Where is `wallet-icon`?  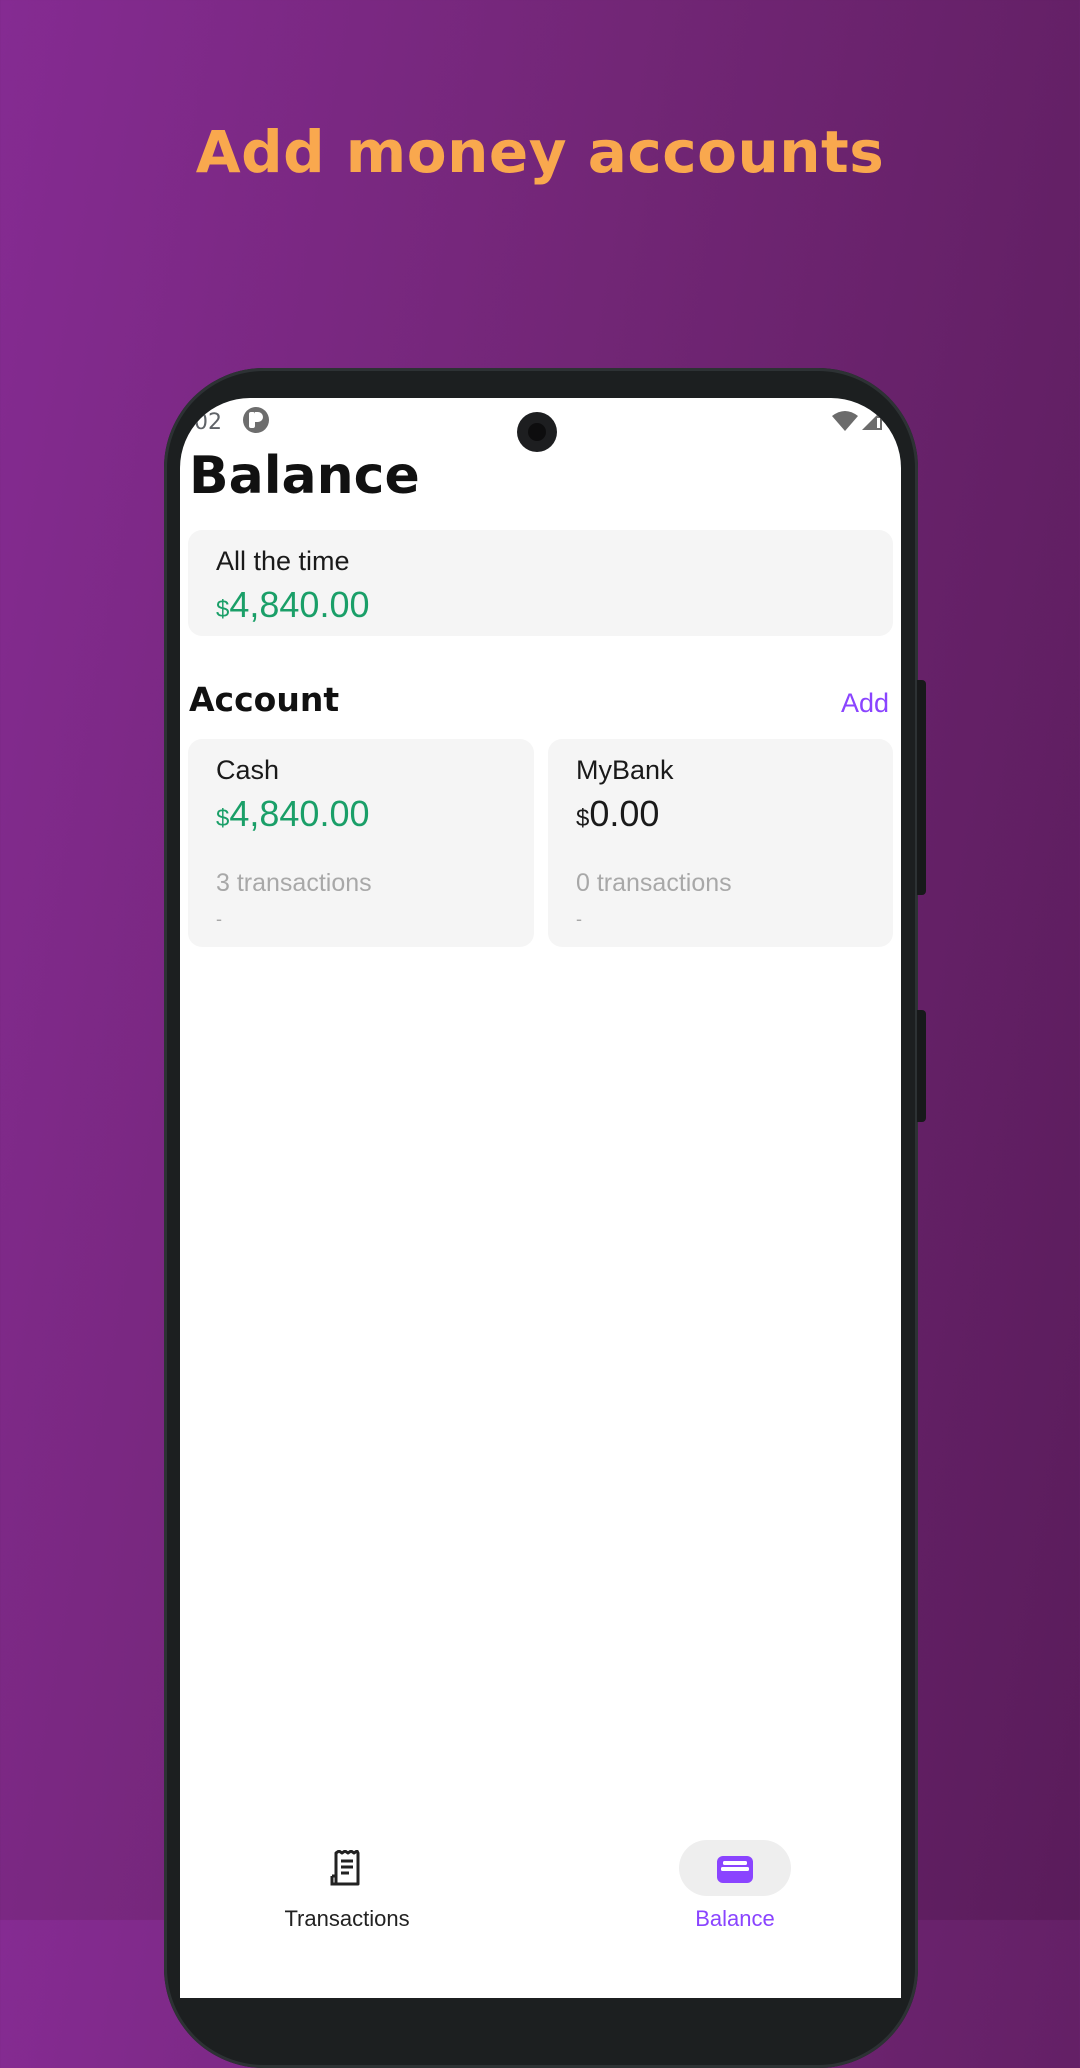 wallet-icon is located at coordinates (735, 1869).